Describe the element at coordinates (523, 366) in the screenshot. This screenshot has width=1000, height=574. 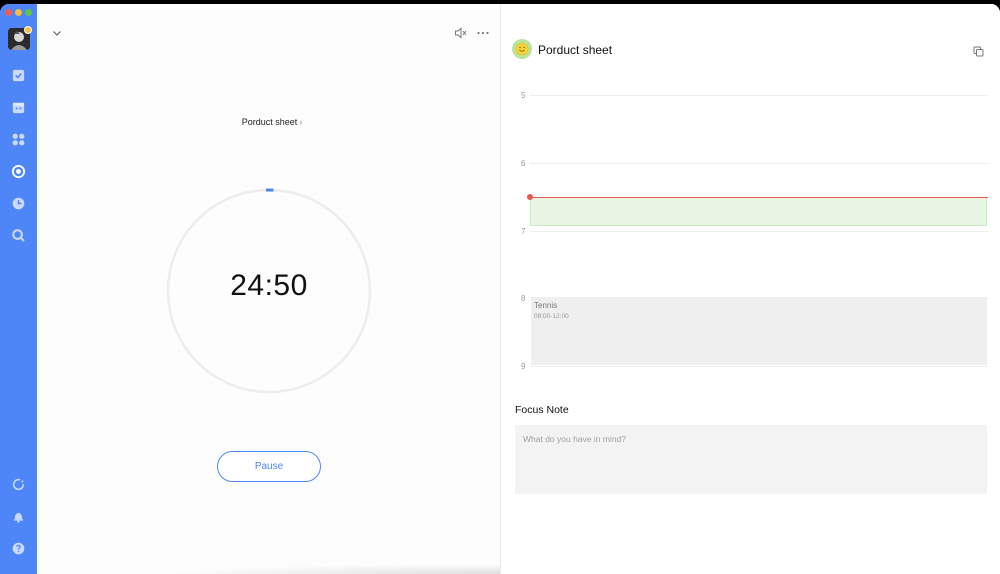
I see `hour-label: 9` at that location.